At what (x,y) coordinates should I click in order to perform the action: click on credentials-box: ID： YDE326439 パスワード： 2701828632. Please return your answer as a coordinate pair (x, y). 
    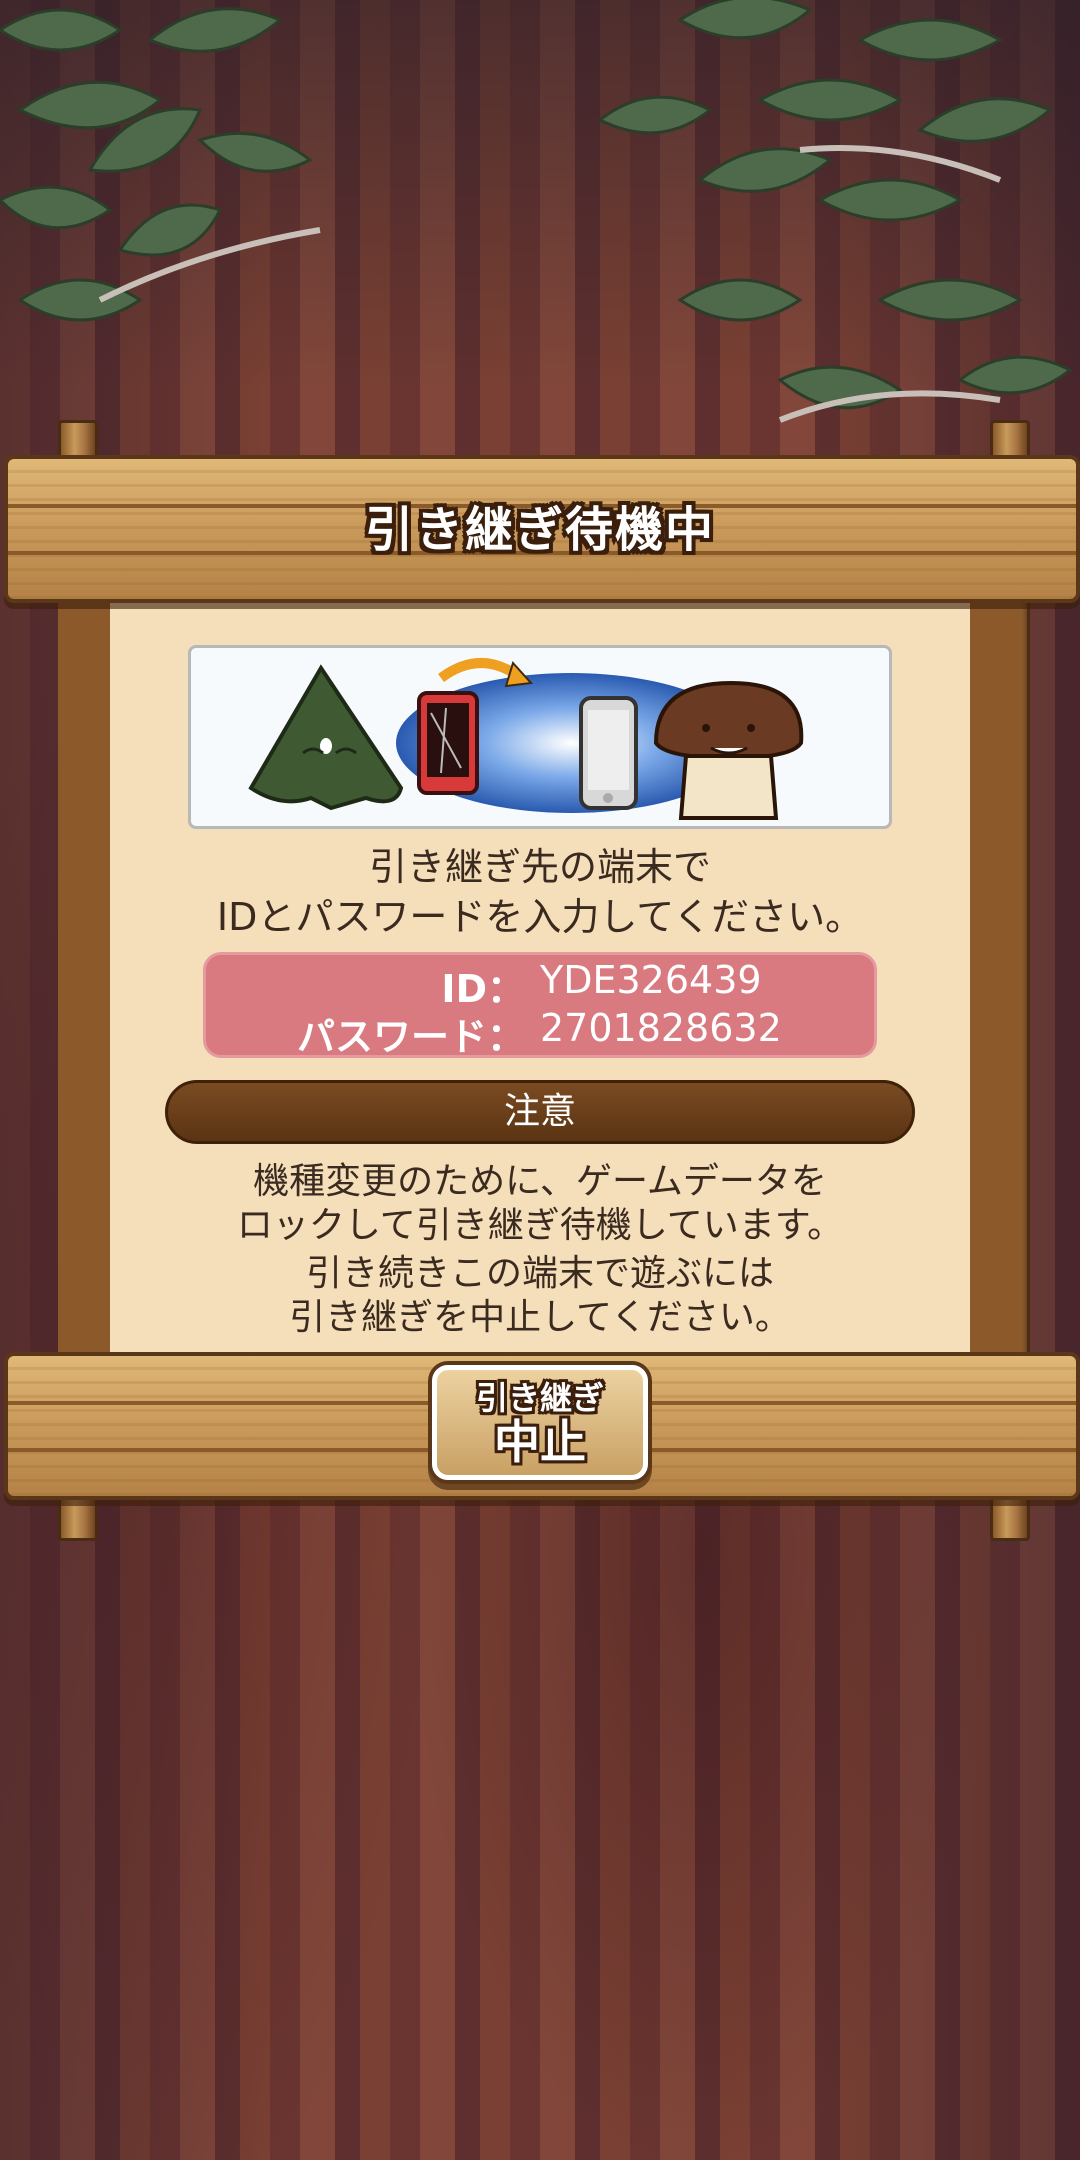
    Looking at the image, I should click on (541, 1005).